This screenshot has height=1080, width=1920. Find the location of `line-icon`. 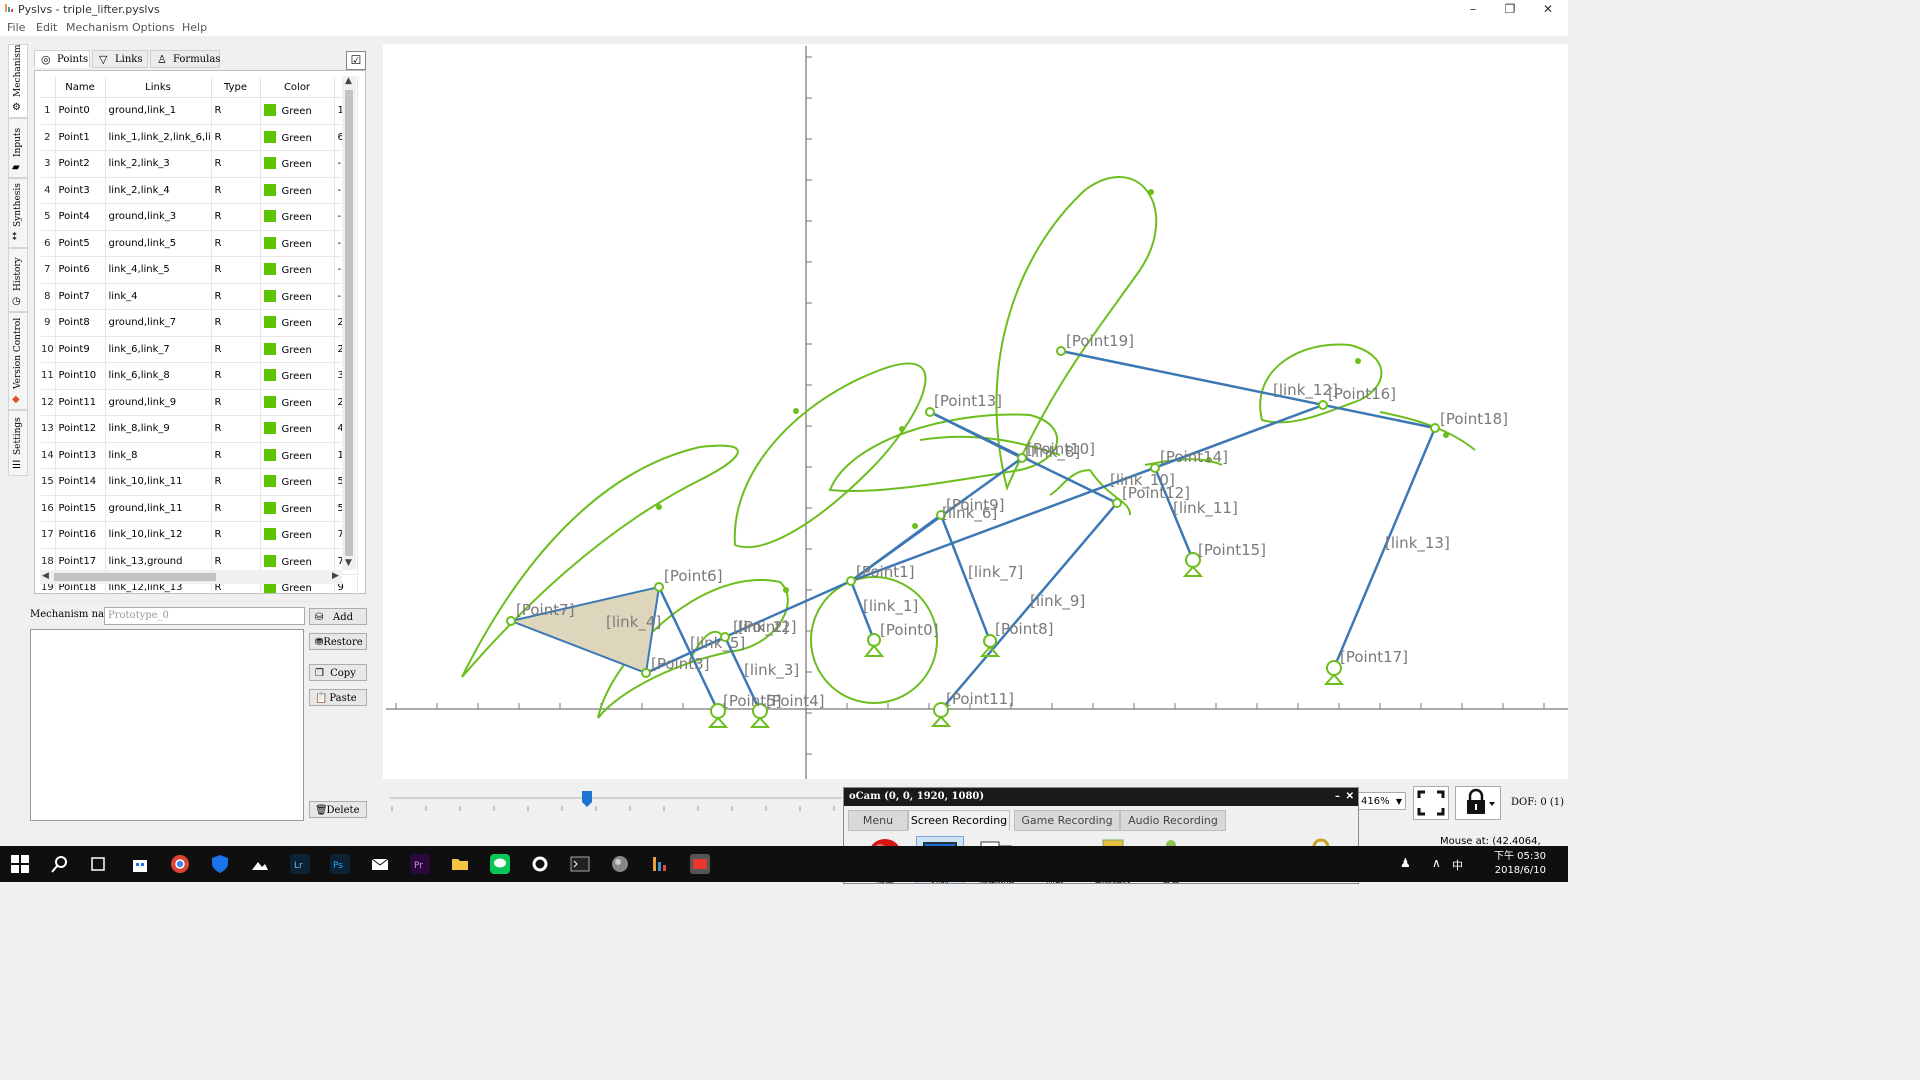

line-icon is located at coordinates (500, 864).